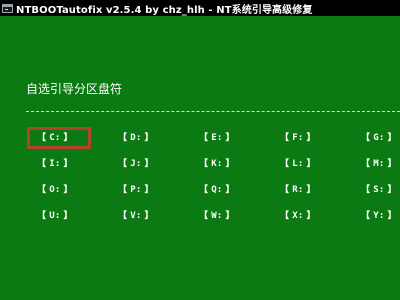 The height and width of the screenshot is (300, 400). I want to click on selected-drive-highlight, so click(59, 138).